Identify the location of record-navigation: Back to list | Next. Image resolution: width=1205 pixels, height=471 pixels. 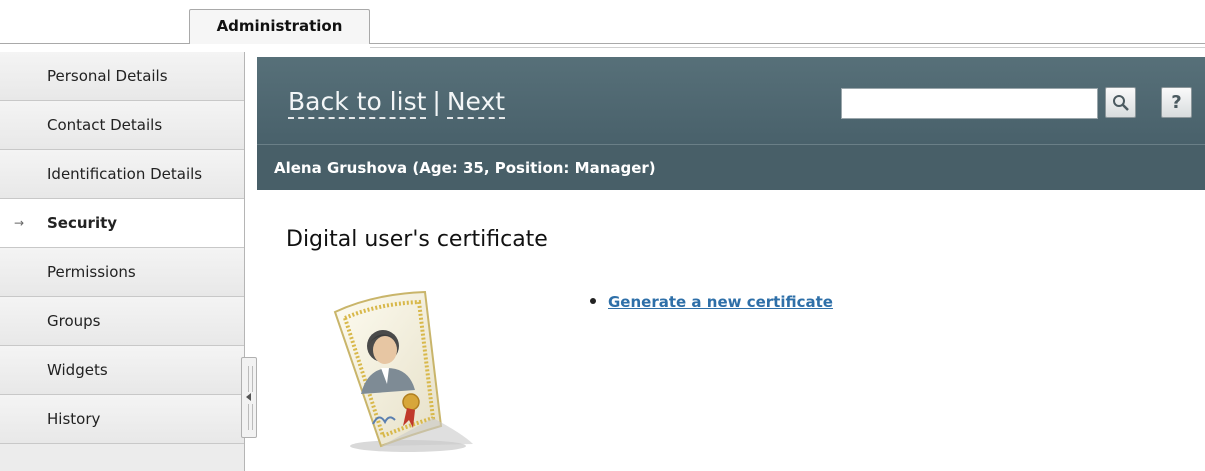
(397, 103).